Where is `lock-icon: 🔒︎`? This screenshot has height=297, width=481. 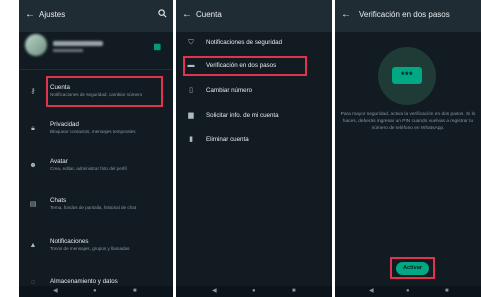
lock-icon: 🔒︎ is located at coordinates (33, 128).